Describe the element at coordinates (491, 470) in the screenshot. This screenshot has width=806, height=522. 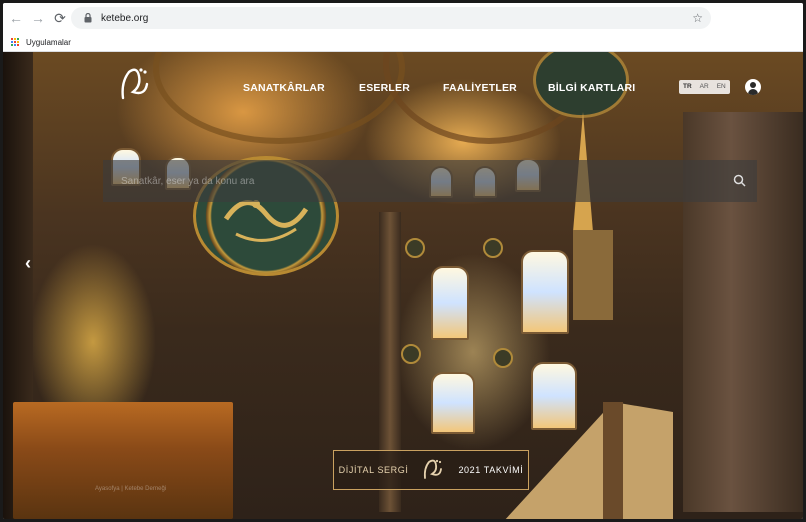
I see `banner-right-text: 2021 TAKVİMİ` at that location.